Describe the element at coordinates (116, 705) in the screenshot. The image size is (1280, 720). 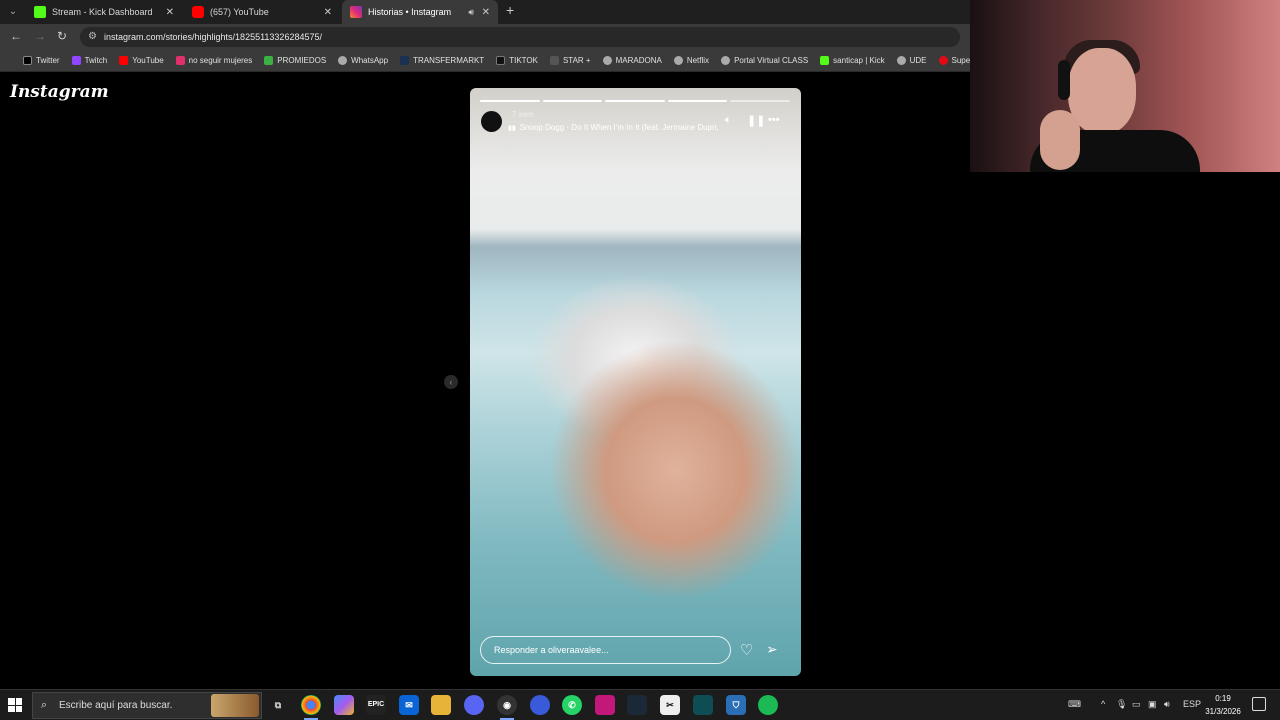
I see `search-placeholder: Escribe aquí para buscar.` at that location.